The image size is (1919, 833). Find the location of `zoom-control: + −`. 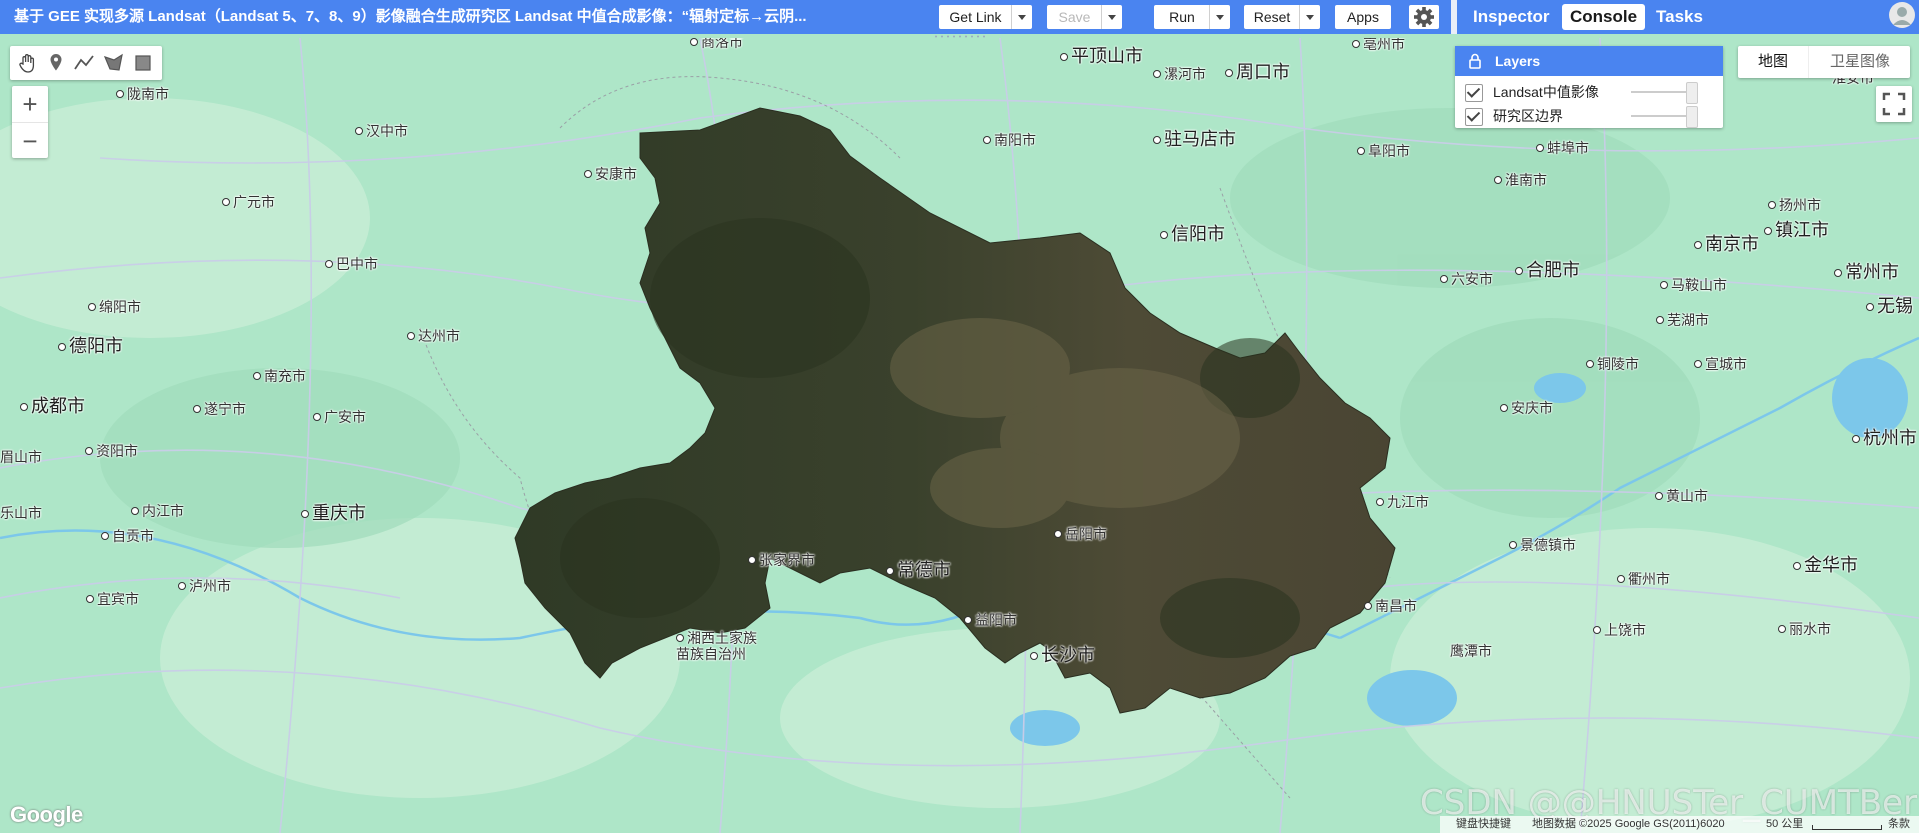

zoom-control: + − is located at coordinates (30, 122).